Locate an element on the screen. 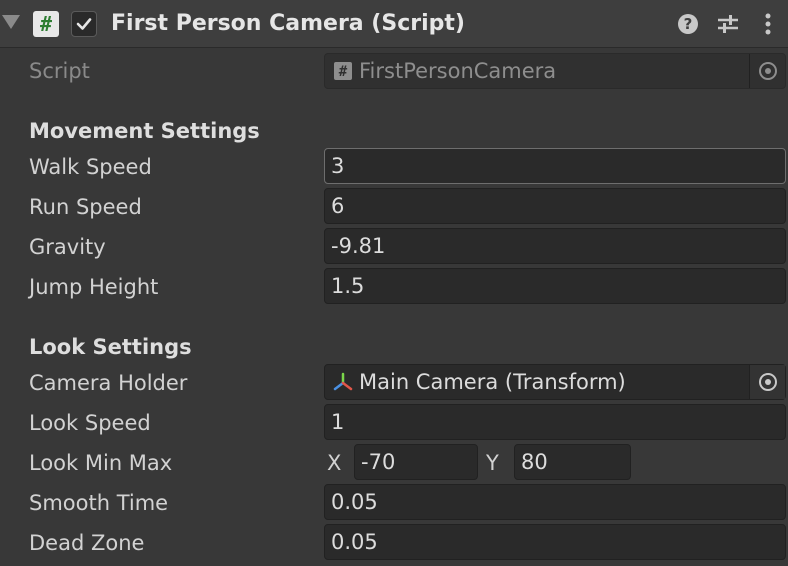  y-axis-label: Y is located at coordinates (492, 463).